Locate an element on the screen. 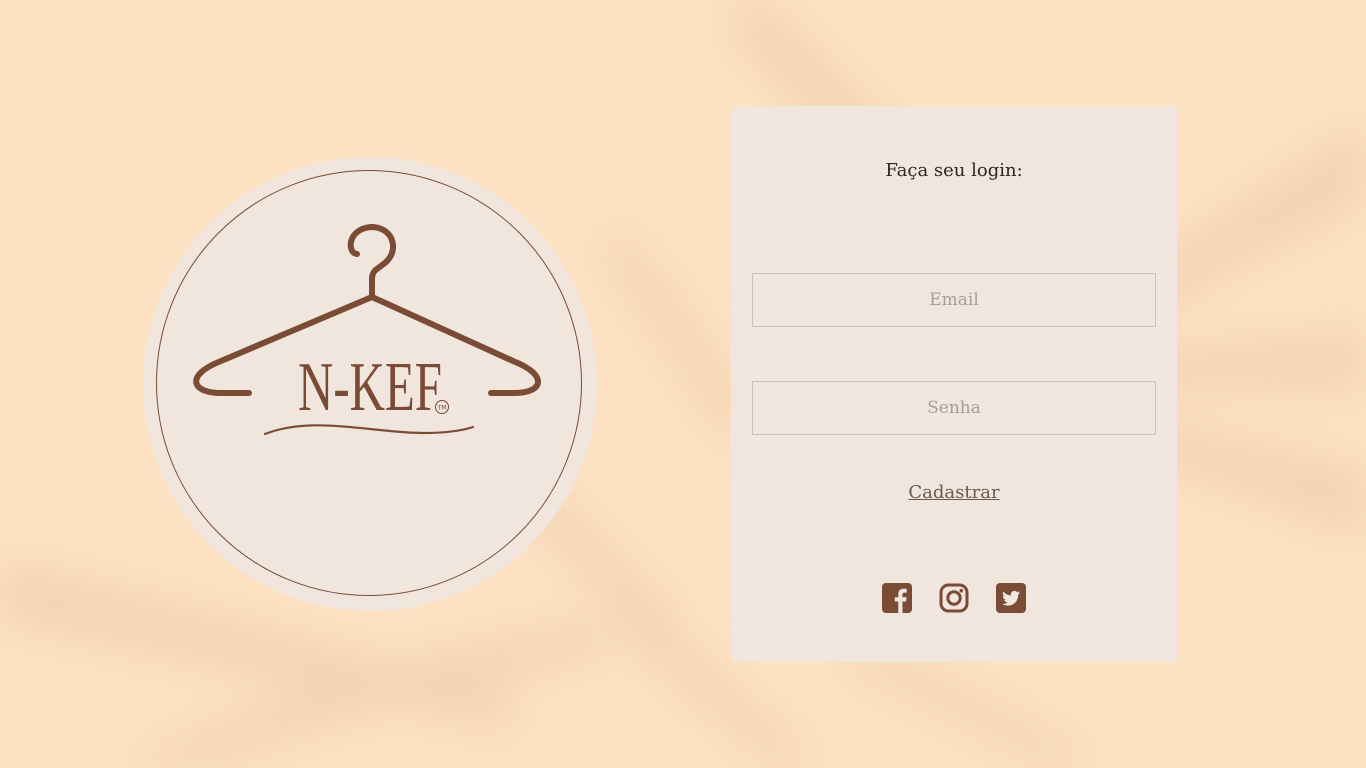 This screenshot has height=768, width=1366. hanger-icon: N-KEF TM is located at coordinates (367, 329).